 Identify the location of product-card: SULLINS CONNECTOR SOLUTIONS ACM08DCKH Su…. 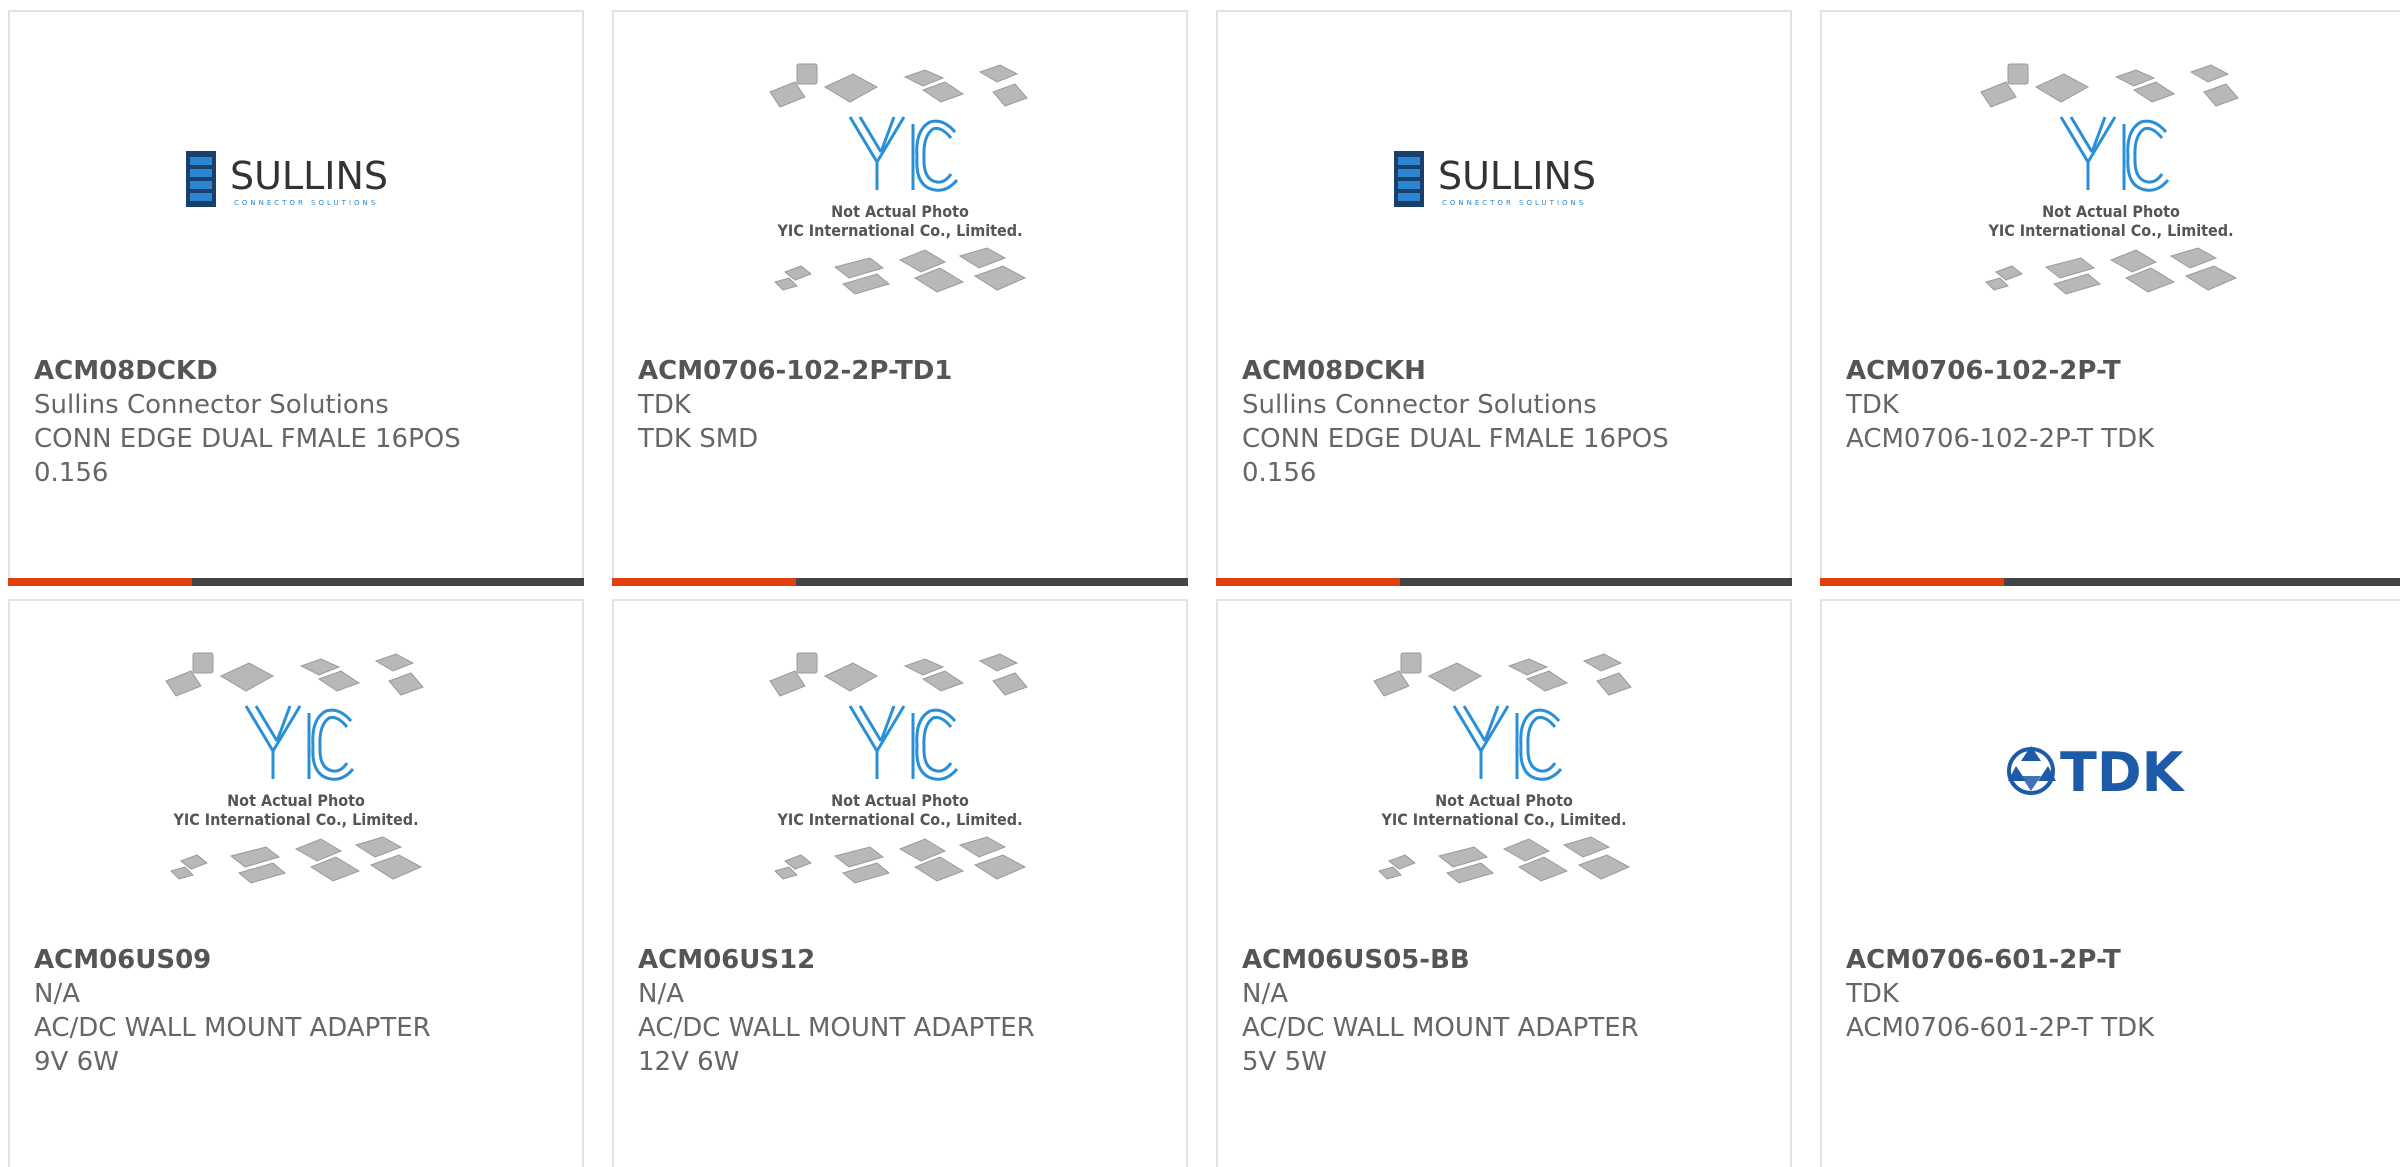
(1504, 298).